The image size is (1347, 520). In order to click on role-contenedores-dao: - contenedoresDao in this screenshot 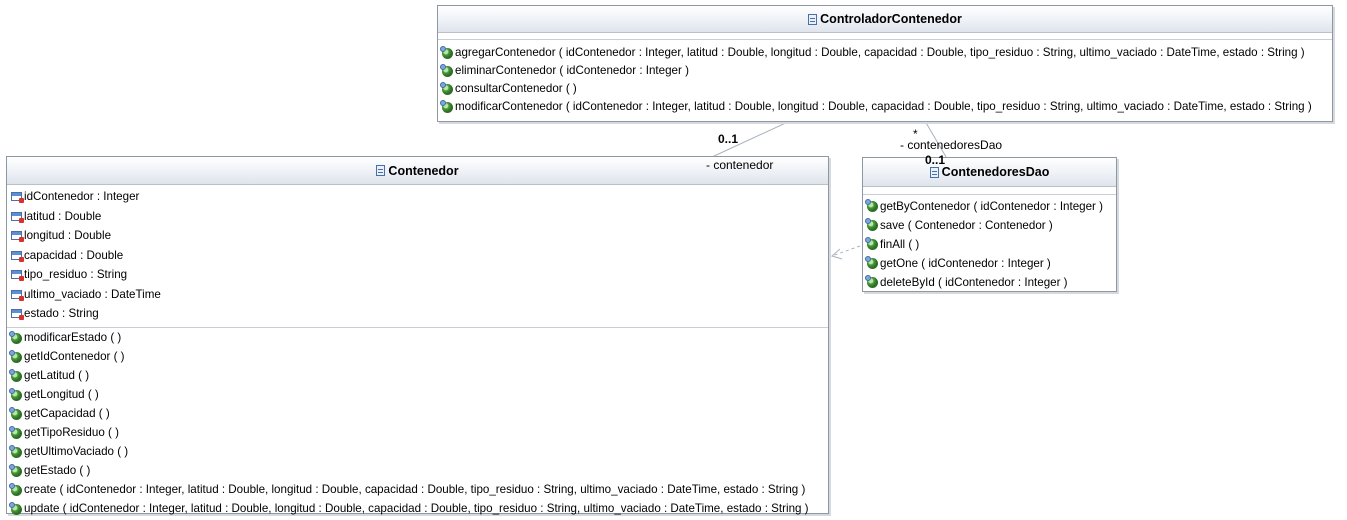, I will do `click(951, 145)`.